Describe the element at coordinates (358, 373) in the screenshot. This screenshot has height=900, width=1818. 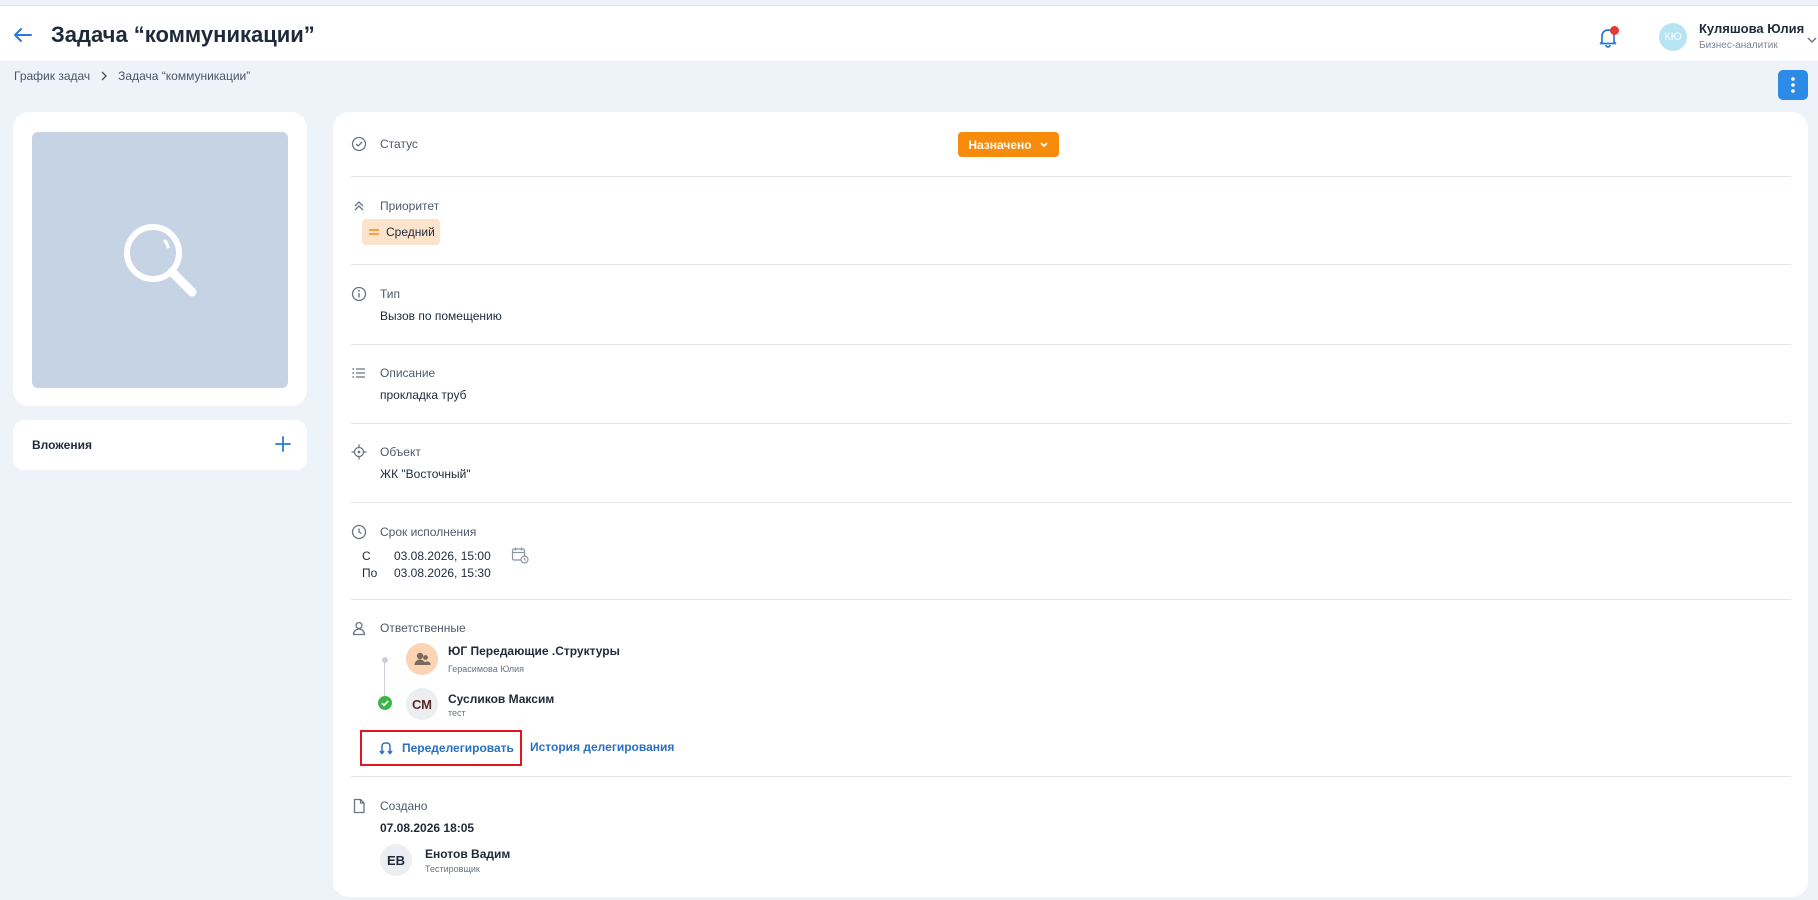
I see `list-icon` at that location.